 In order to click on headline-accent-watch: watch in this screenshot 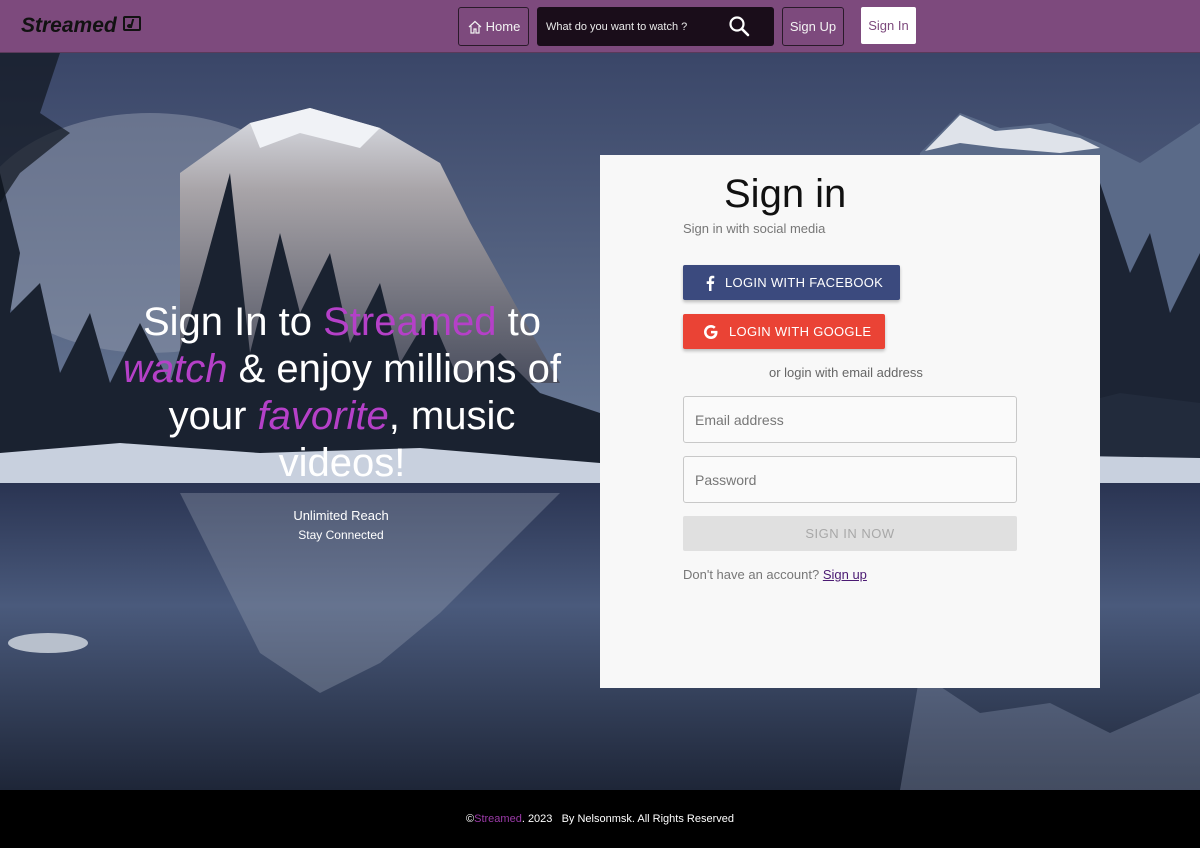, I will do `click(175, 369)`.